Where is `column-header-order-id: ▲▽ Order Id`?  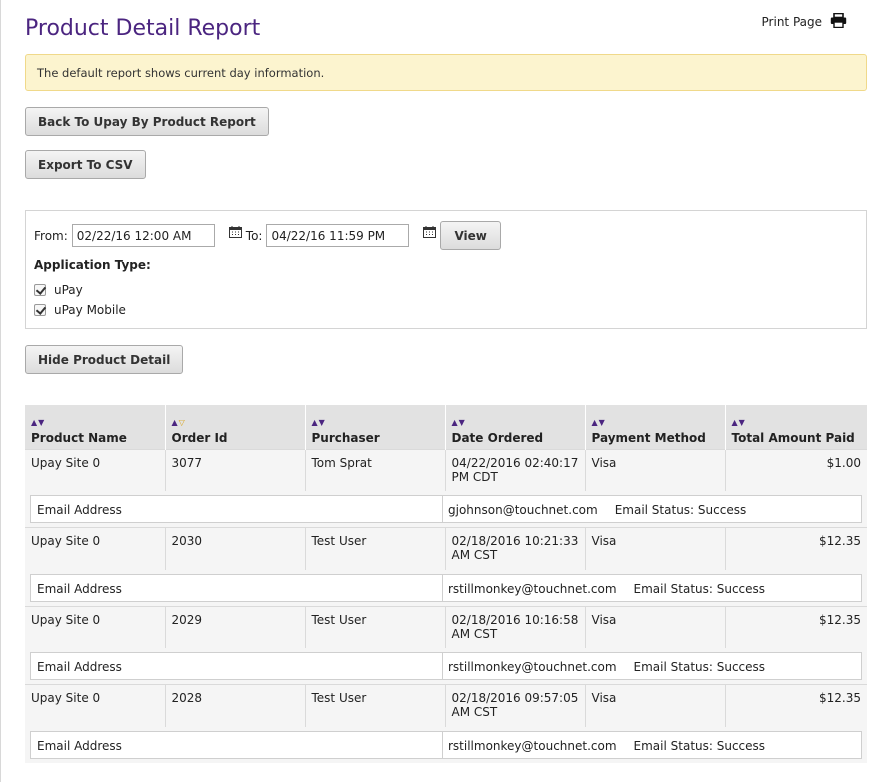
column-header-order-id: ▲▽ Order Id is located at coordinates (234, 427).